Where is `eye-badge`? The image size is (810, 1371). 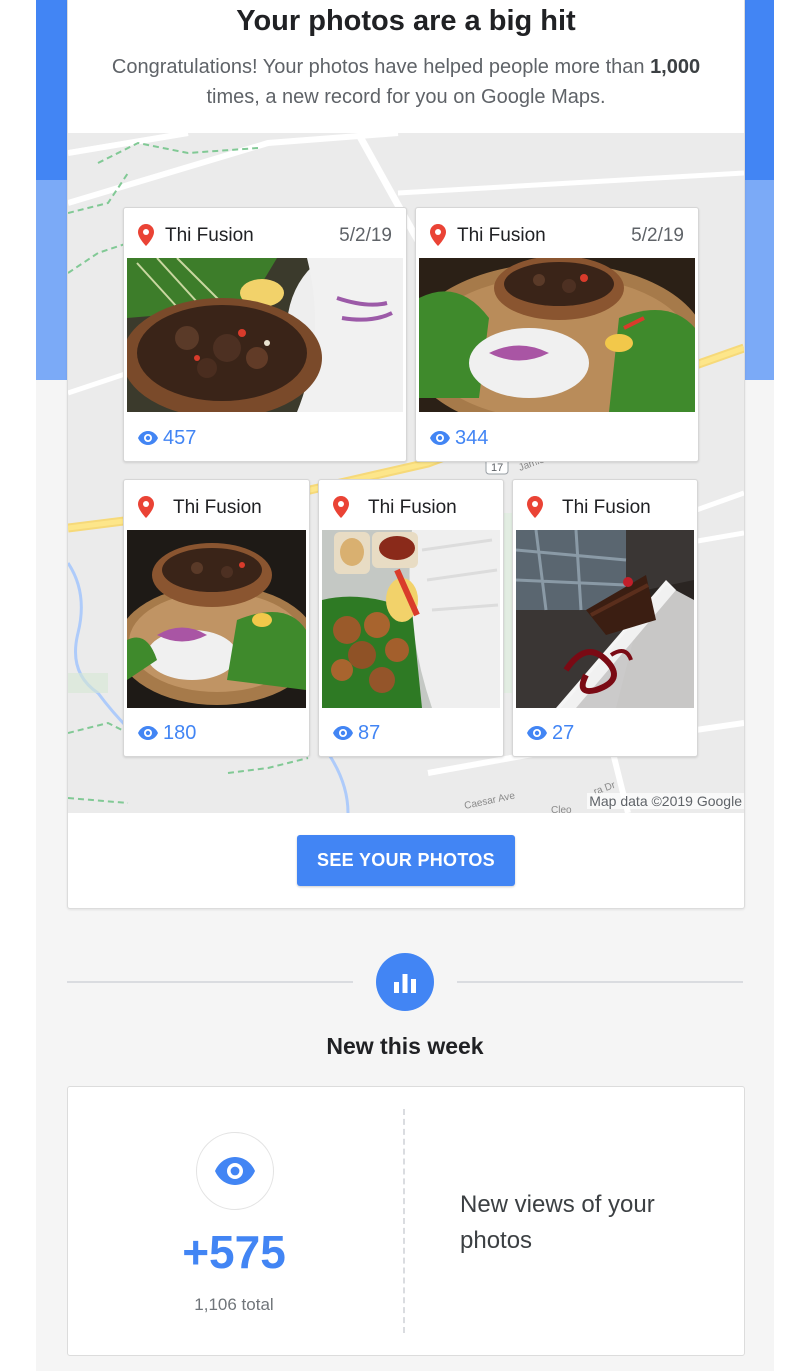 eye-badge is located at coordinates (235, 1171).